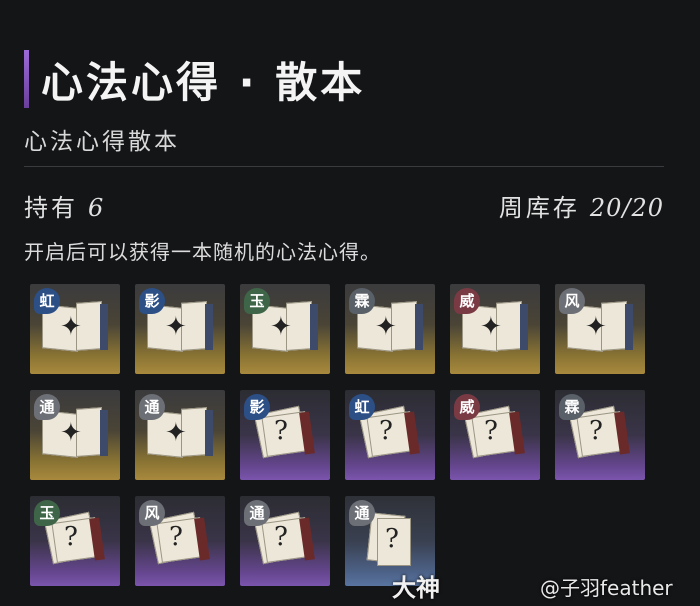 The height and width of the screenshot is (606, 700). I want to click on watermark-brand: 大神, so click(416, 588).